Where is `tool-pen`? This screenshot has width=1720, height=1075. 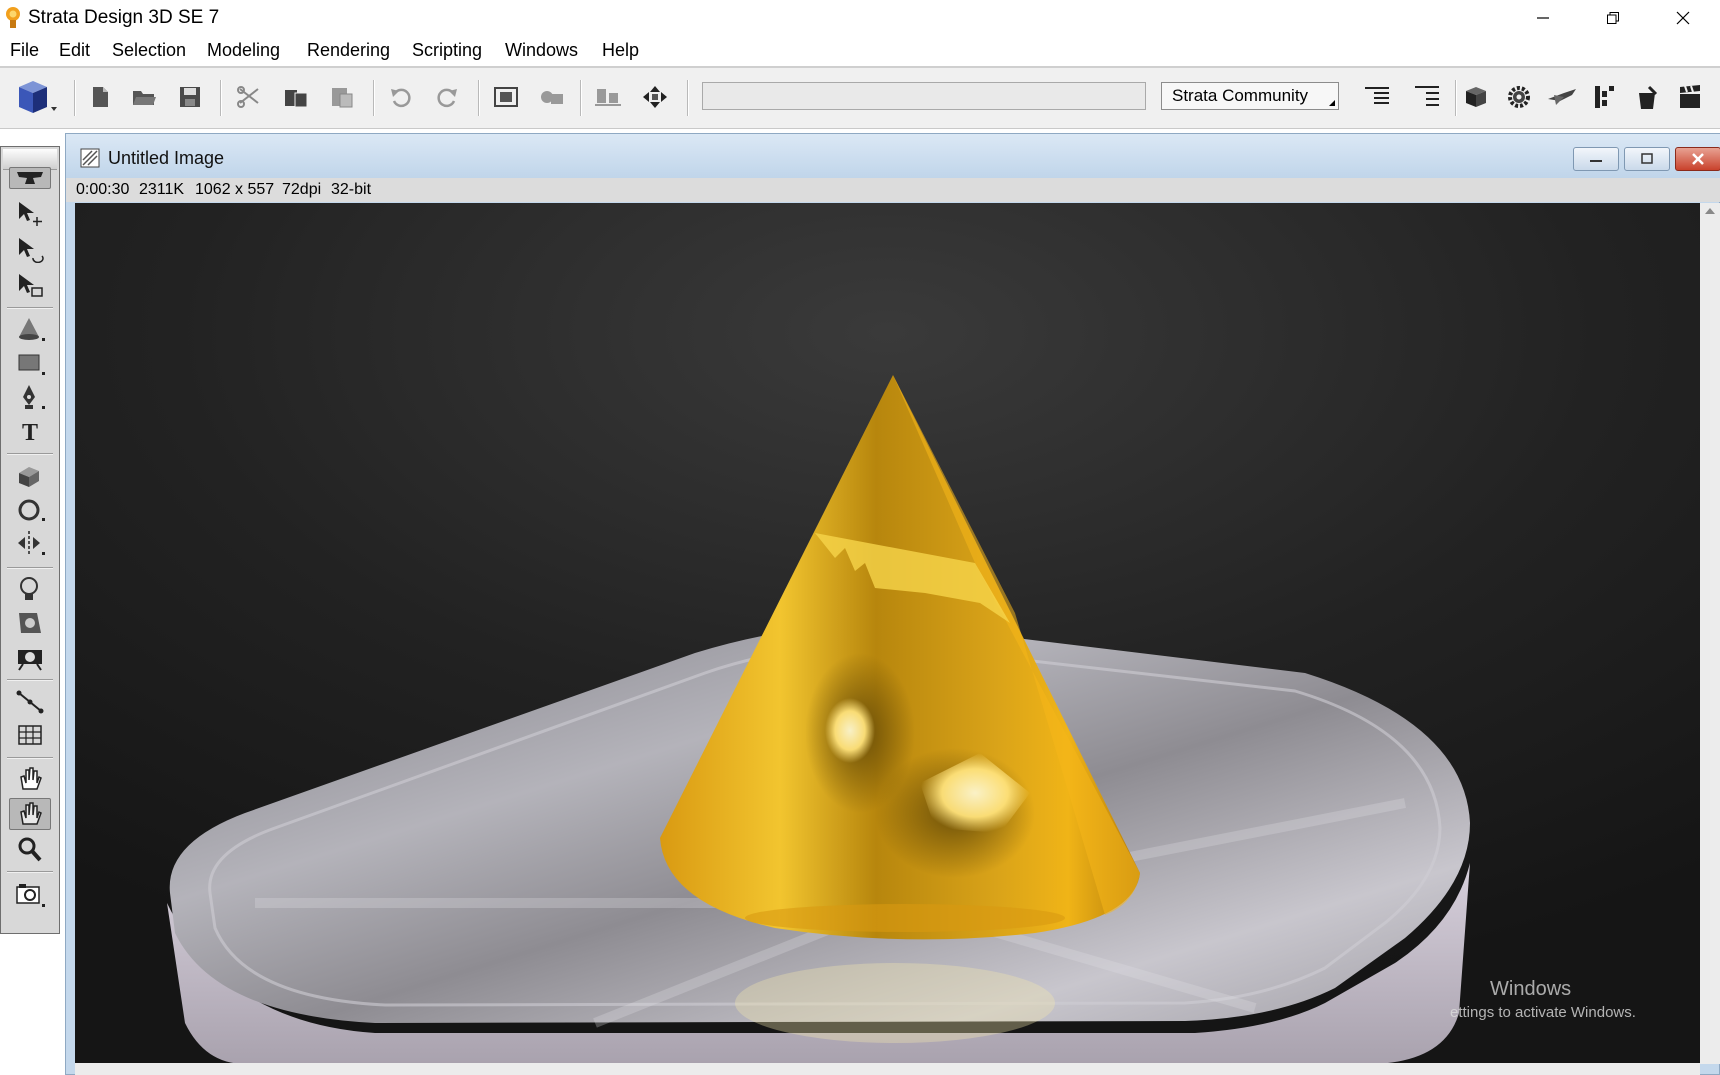 tool-pen is located at coordinates (30, 397).